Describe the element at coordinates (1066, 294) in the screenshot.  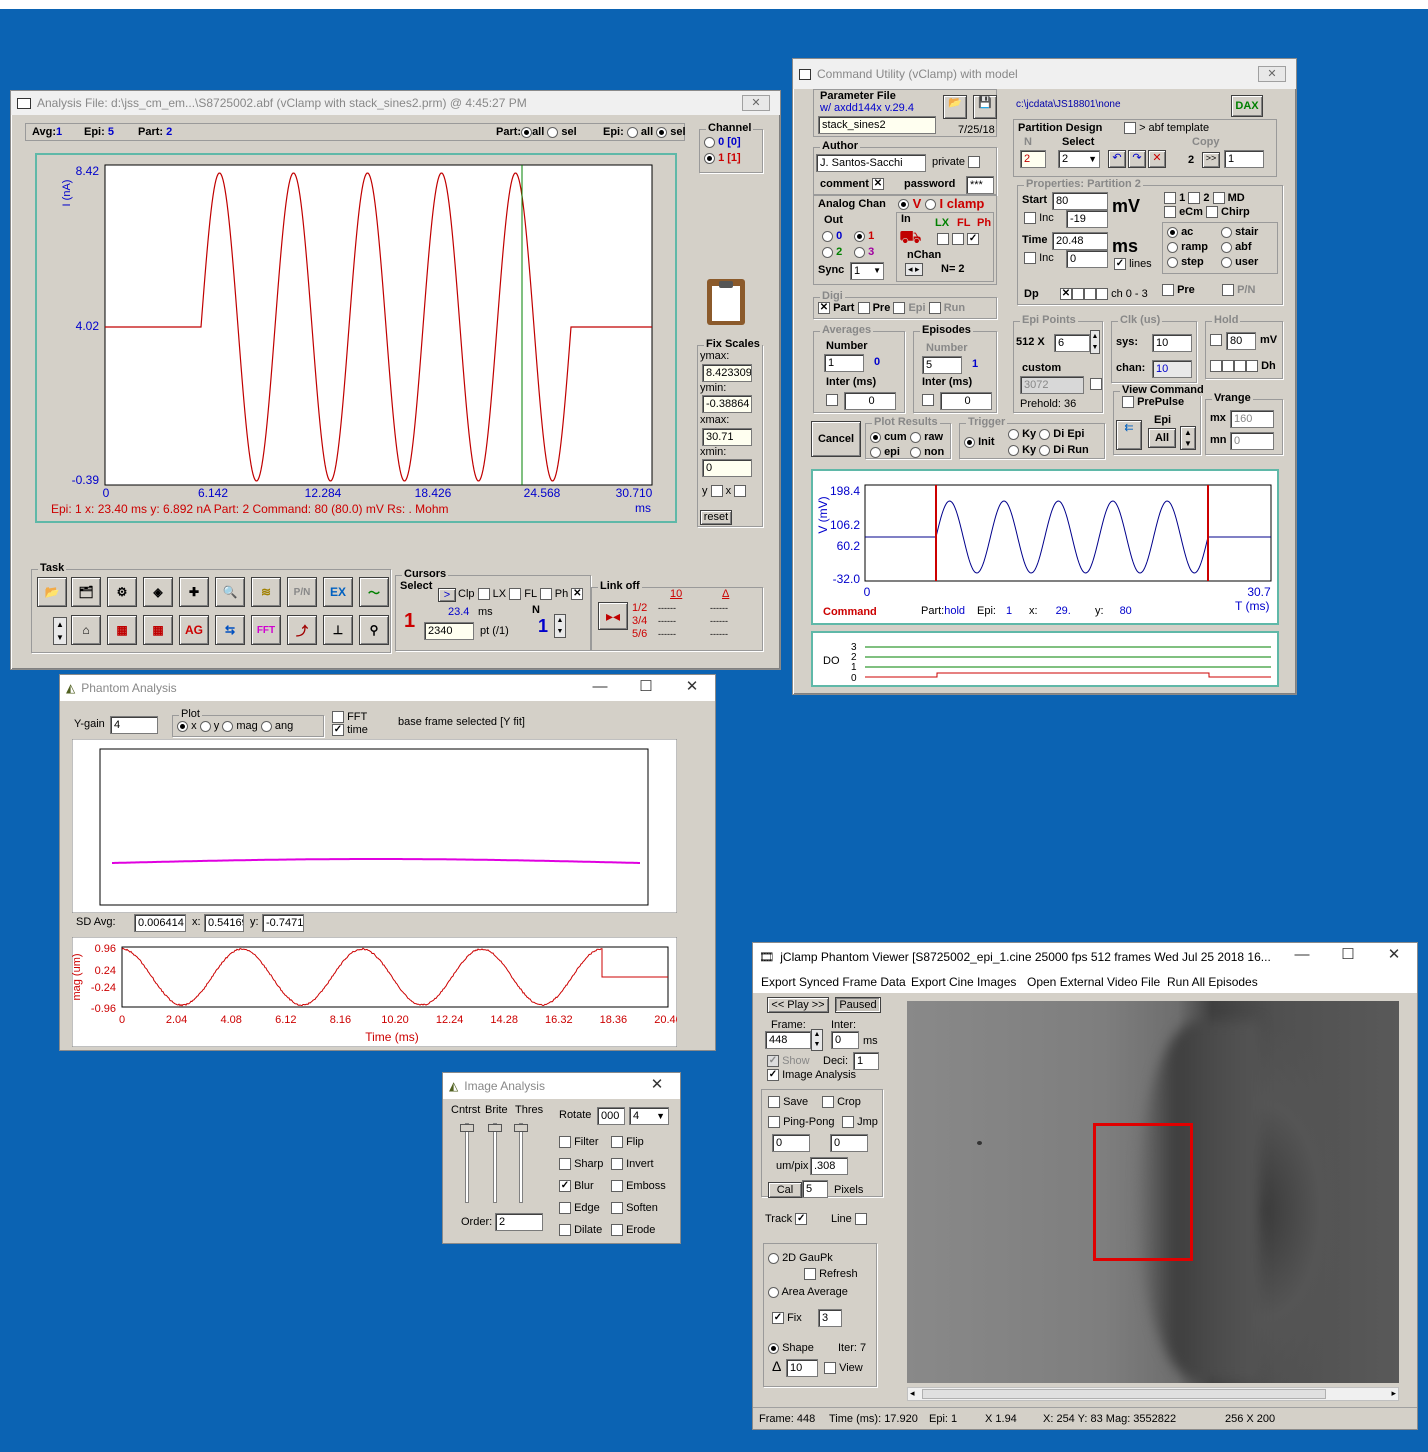
I see `dp-checkbox-0: ✕` at that location.